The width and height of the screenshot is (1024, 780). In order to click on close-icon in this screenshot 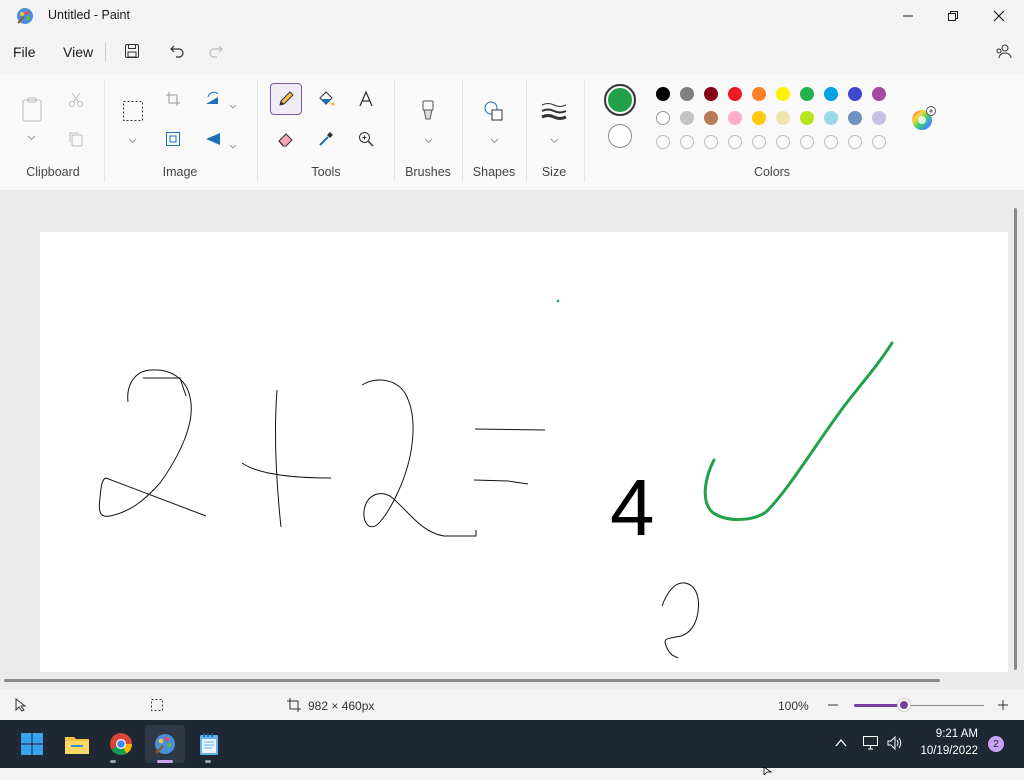, I will do `click(999, 16)`.